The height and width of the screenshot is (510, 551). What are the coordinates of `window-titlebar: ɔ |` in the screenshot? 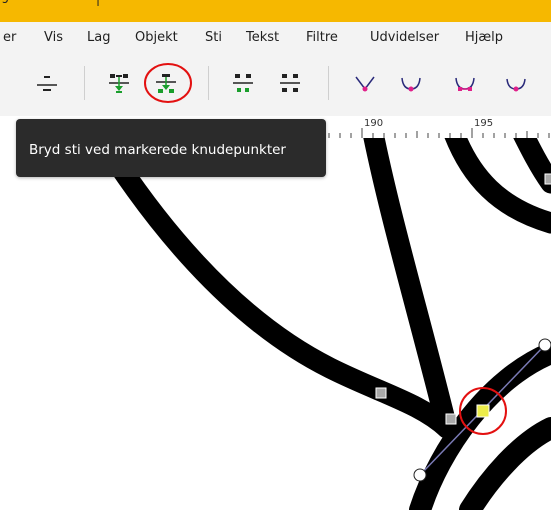 It's located at (275, 11).